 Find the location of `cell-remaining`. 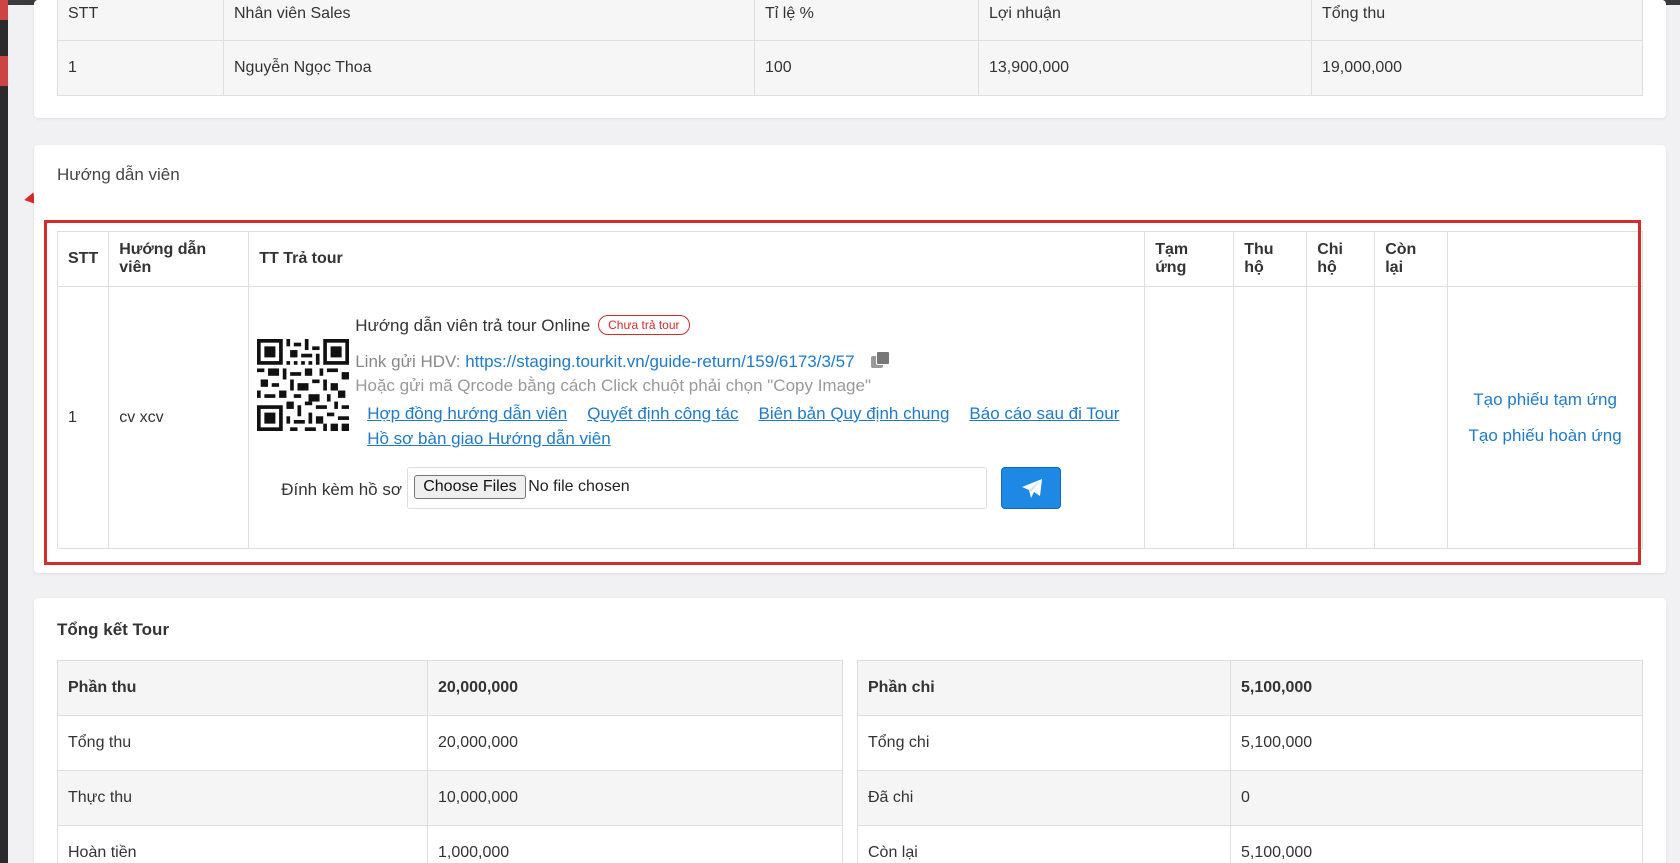

cell-remaining is located at coordinates (1411, 417).